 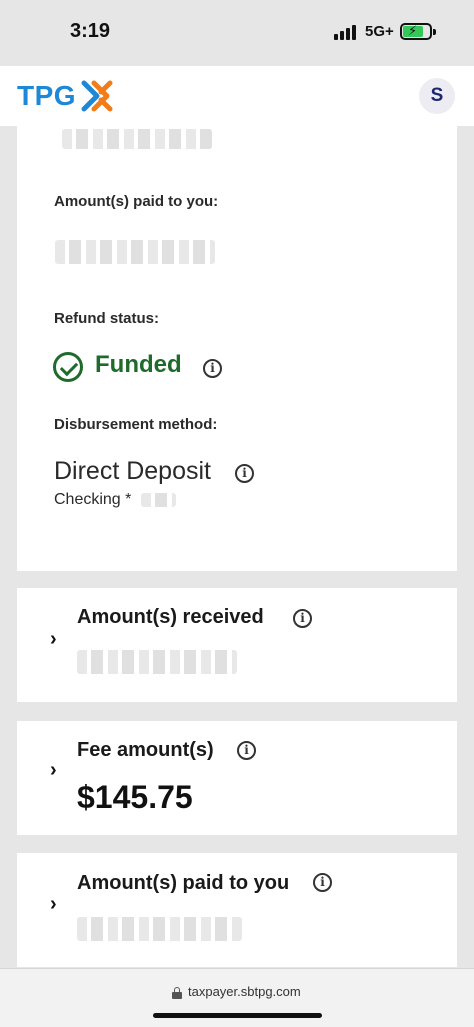 What do you see at coordinates (137, 139) in the screenshot?
I see `redacted-value` at bounding box center [137, 139].